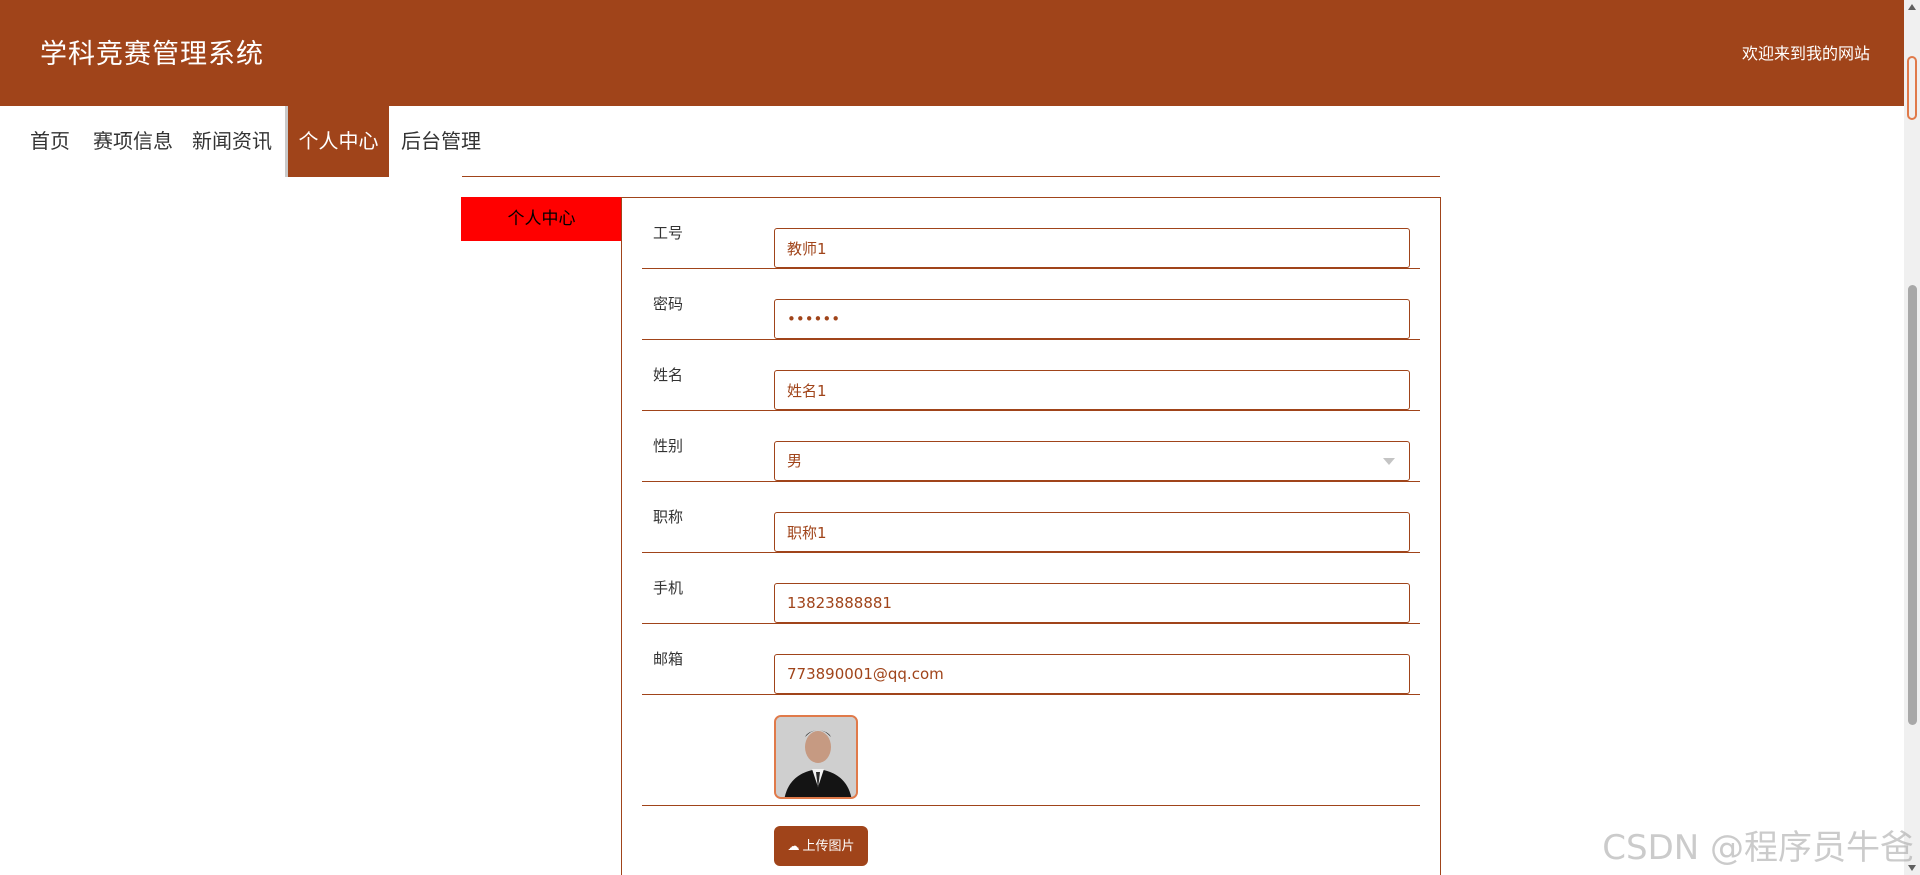 Image resolution: width=1920 pixels, height=875 pixels. Describe the element at coordinates (1912, 7) in the screenshot. I see `scroll-up-icon` at that location.